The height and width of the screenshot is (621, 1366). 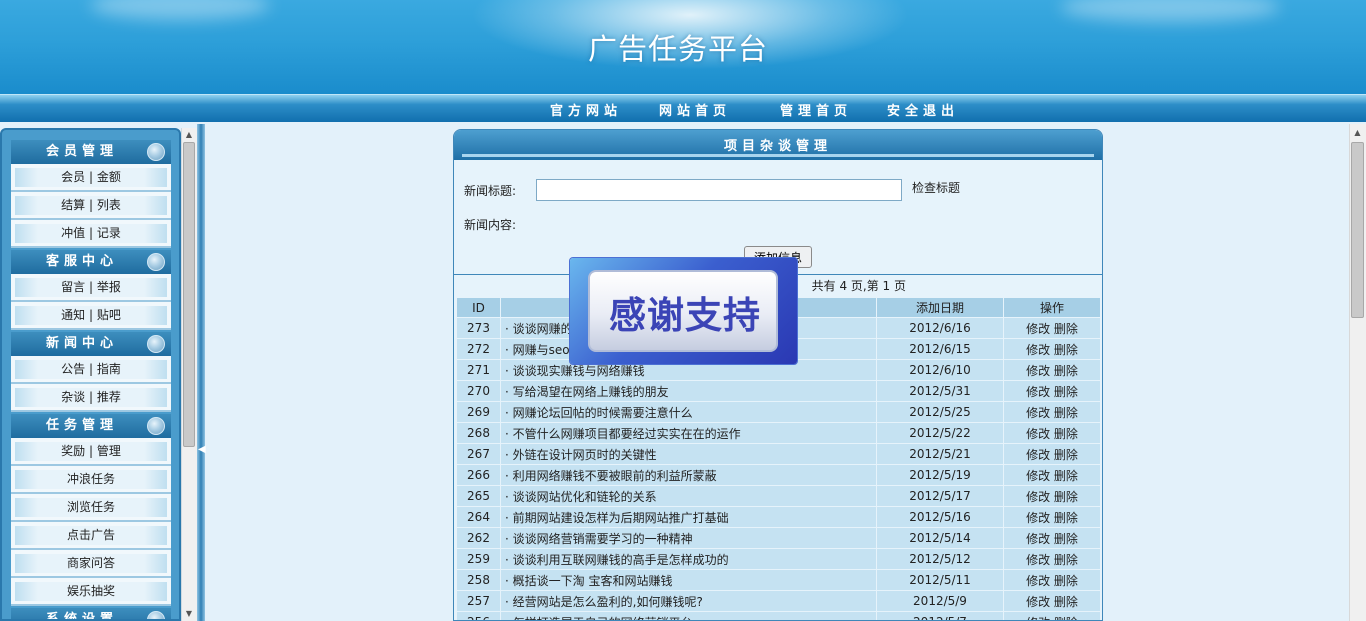 What do you see at coordinates (778, 145) in the screenshot?
I see `panel-header: 项目杂谈管理` at bounding box center [778, 145].